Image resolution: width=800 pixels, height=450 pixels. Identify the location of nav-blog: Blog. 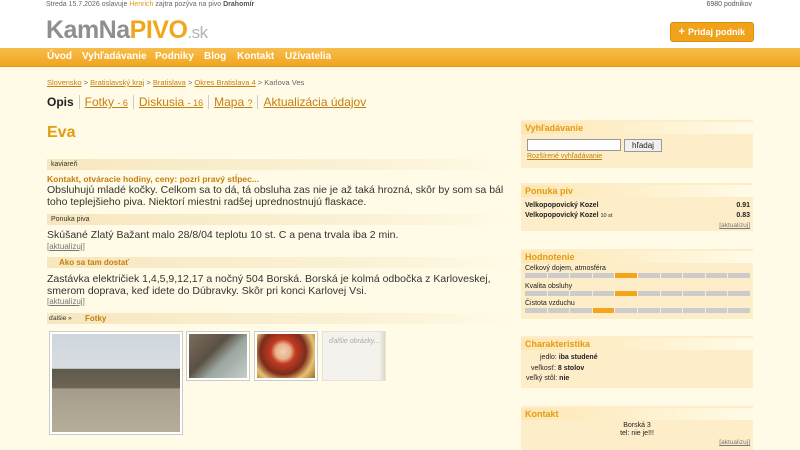
(215, 56).